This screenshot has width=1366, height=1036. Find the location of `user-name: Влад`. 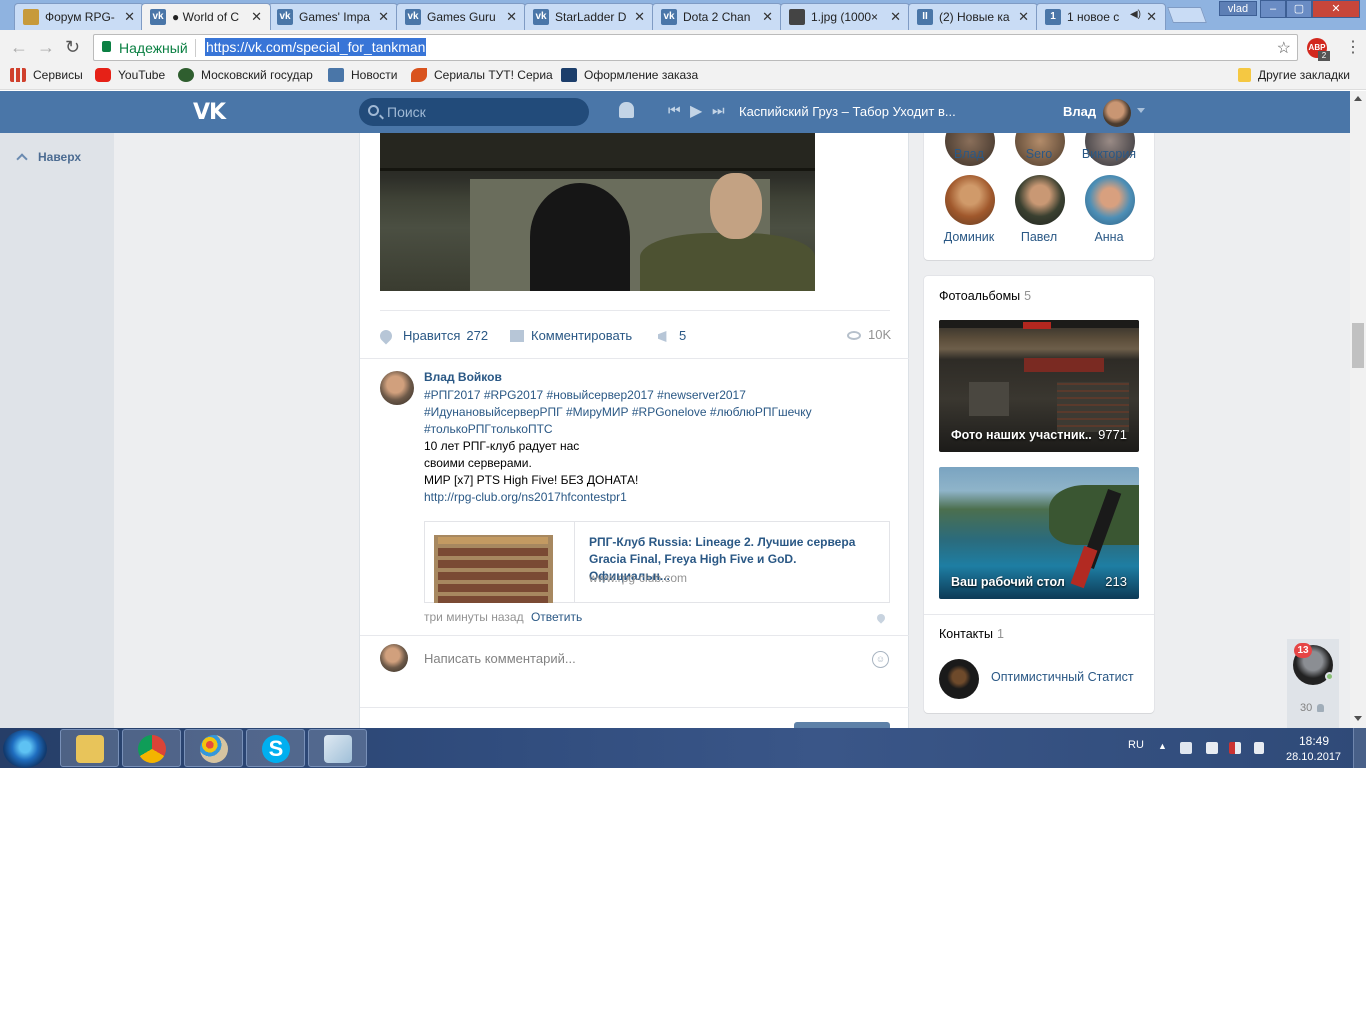

user-name: Влад is located at coordinates (1079, 111).